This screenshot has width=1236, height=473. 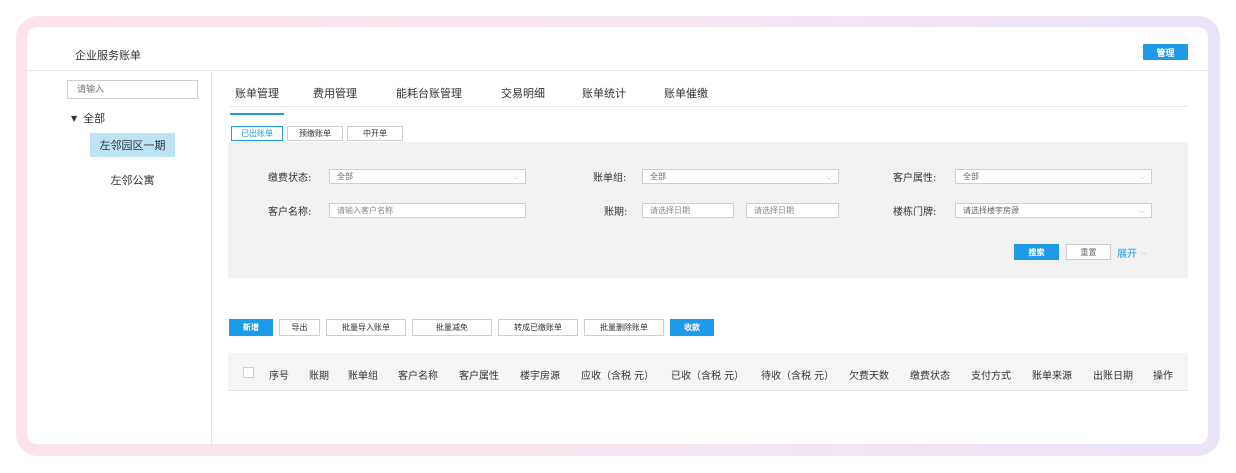 What do you see at coordinates (427, 210) in the screenshot?
I see `customer-name-input: 请输入客户名称` at bounding box center [427, 210].